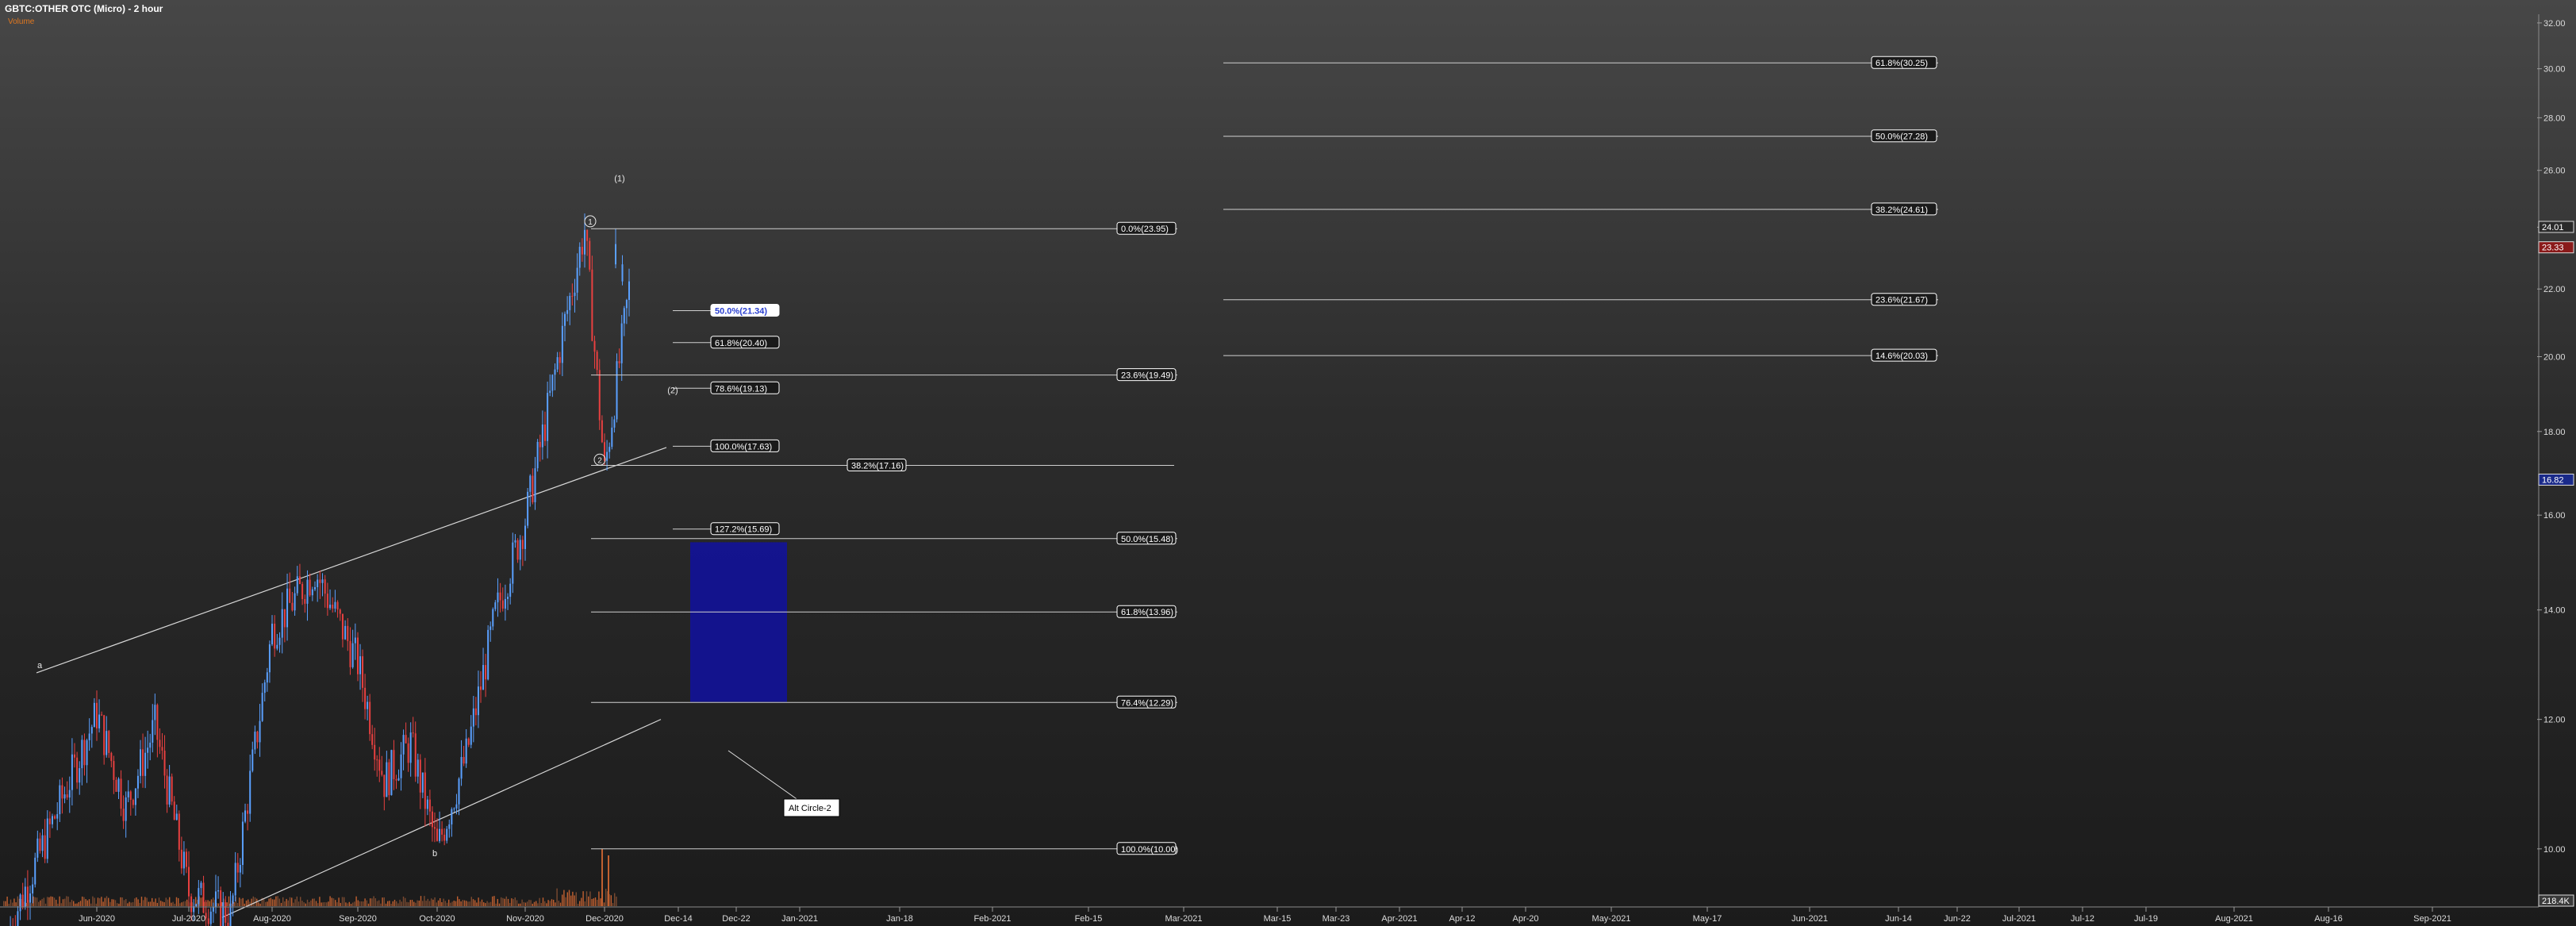  What do you see at coordinates (736, 919) in the screenshot?
I see `time-tick-label: Dec-22` at bounding box center [736, 919].